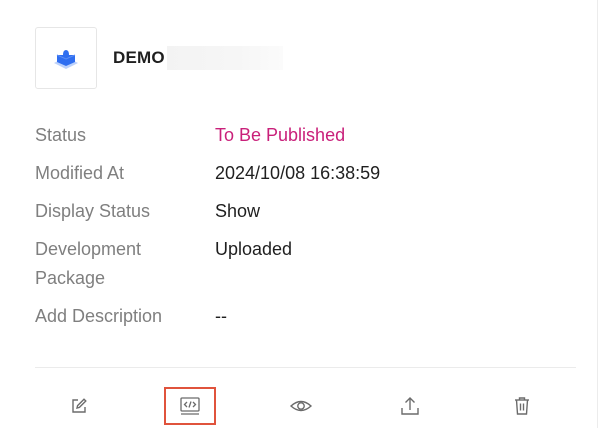 This screenshot has width=598, height=428. What do you see at coordinates (298, 173) in the screenshot?
I see `modified-at-value: 2024/10/08 16:38:59` at bounding box center [298, 173].